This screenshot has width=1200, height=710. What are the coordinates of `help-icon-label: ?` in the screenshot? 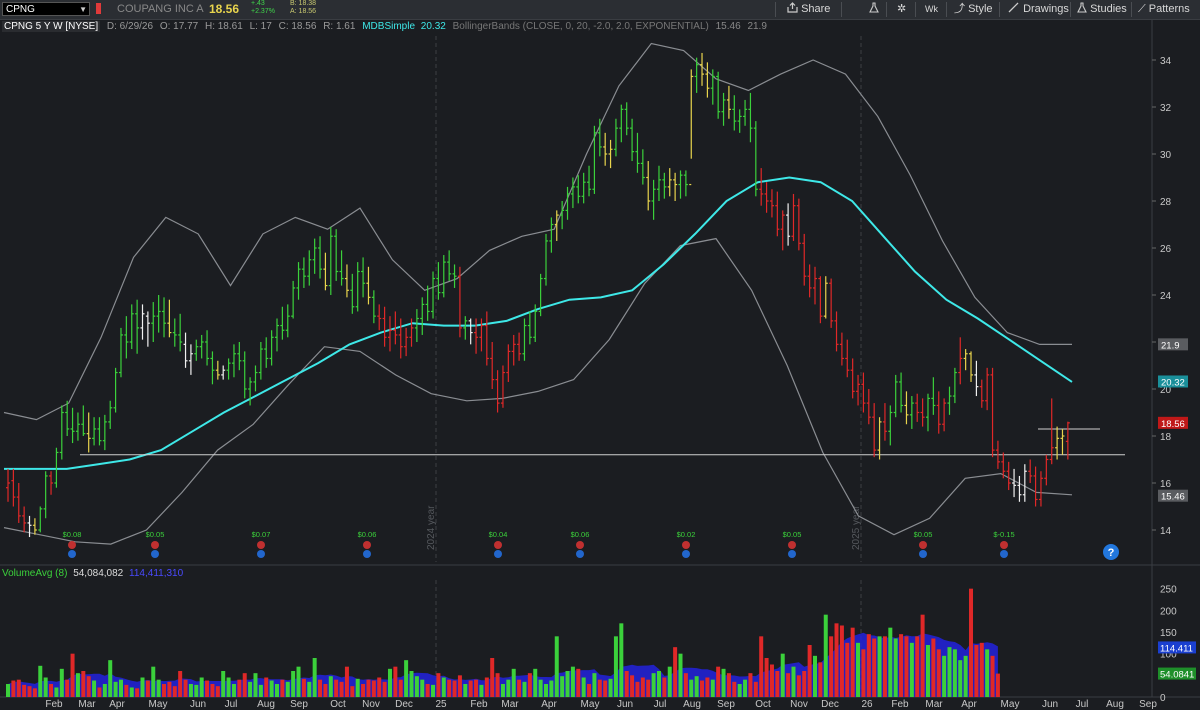 It's located at (1111, 553).